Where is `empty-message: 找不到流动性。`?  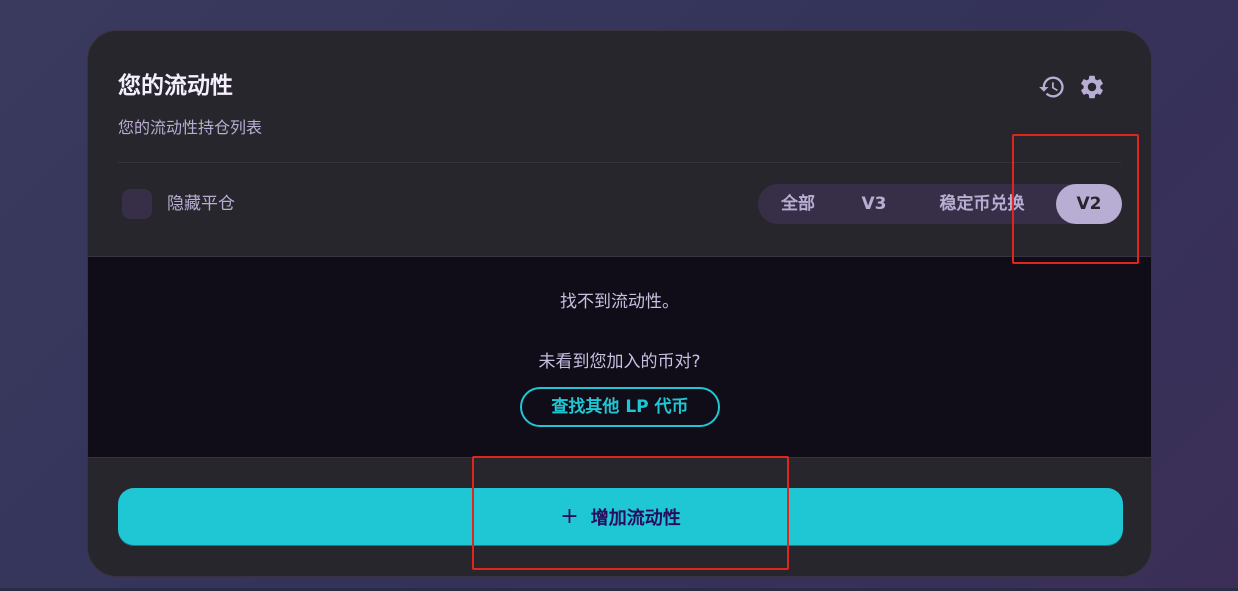 empty-message: 找不到流动性。 is located at coordinates (619, 302).